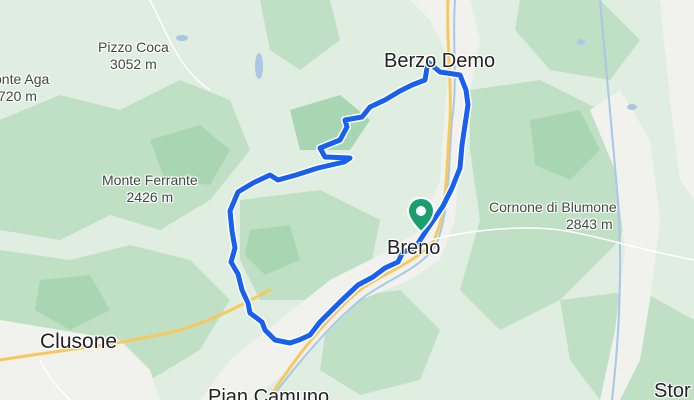  What do you see at coordinates (78, 342) in the screenshot?
I see `town-label-clusone: Clusone` at bounding box center [78, 342].